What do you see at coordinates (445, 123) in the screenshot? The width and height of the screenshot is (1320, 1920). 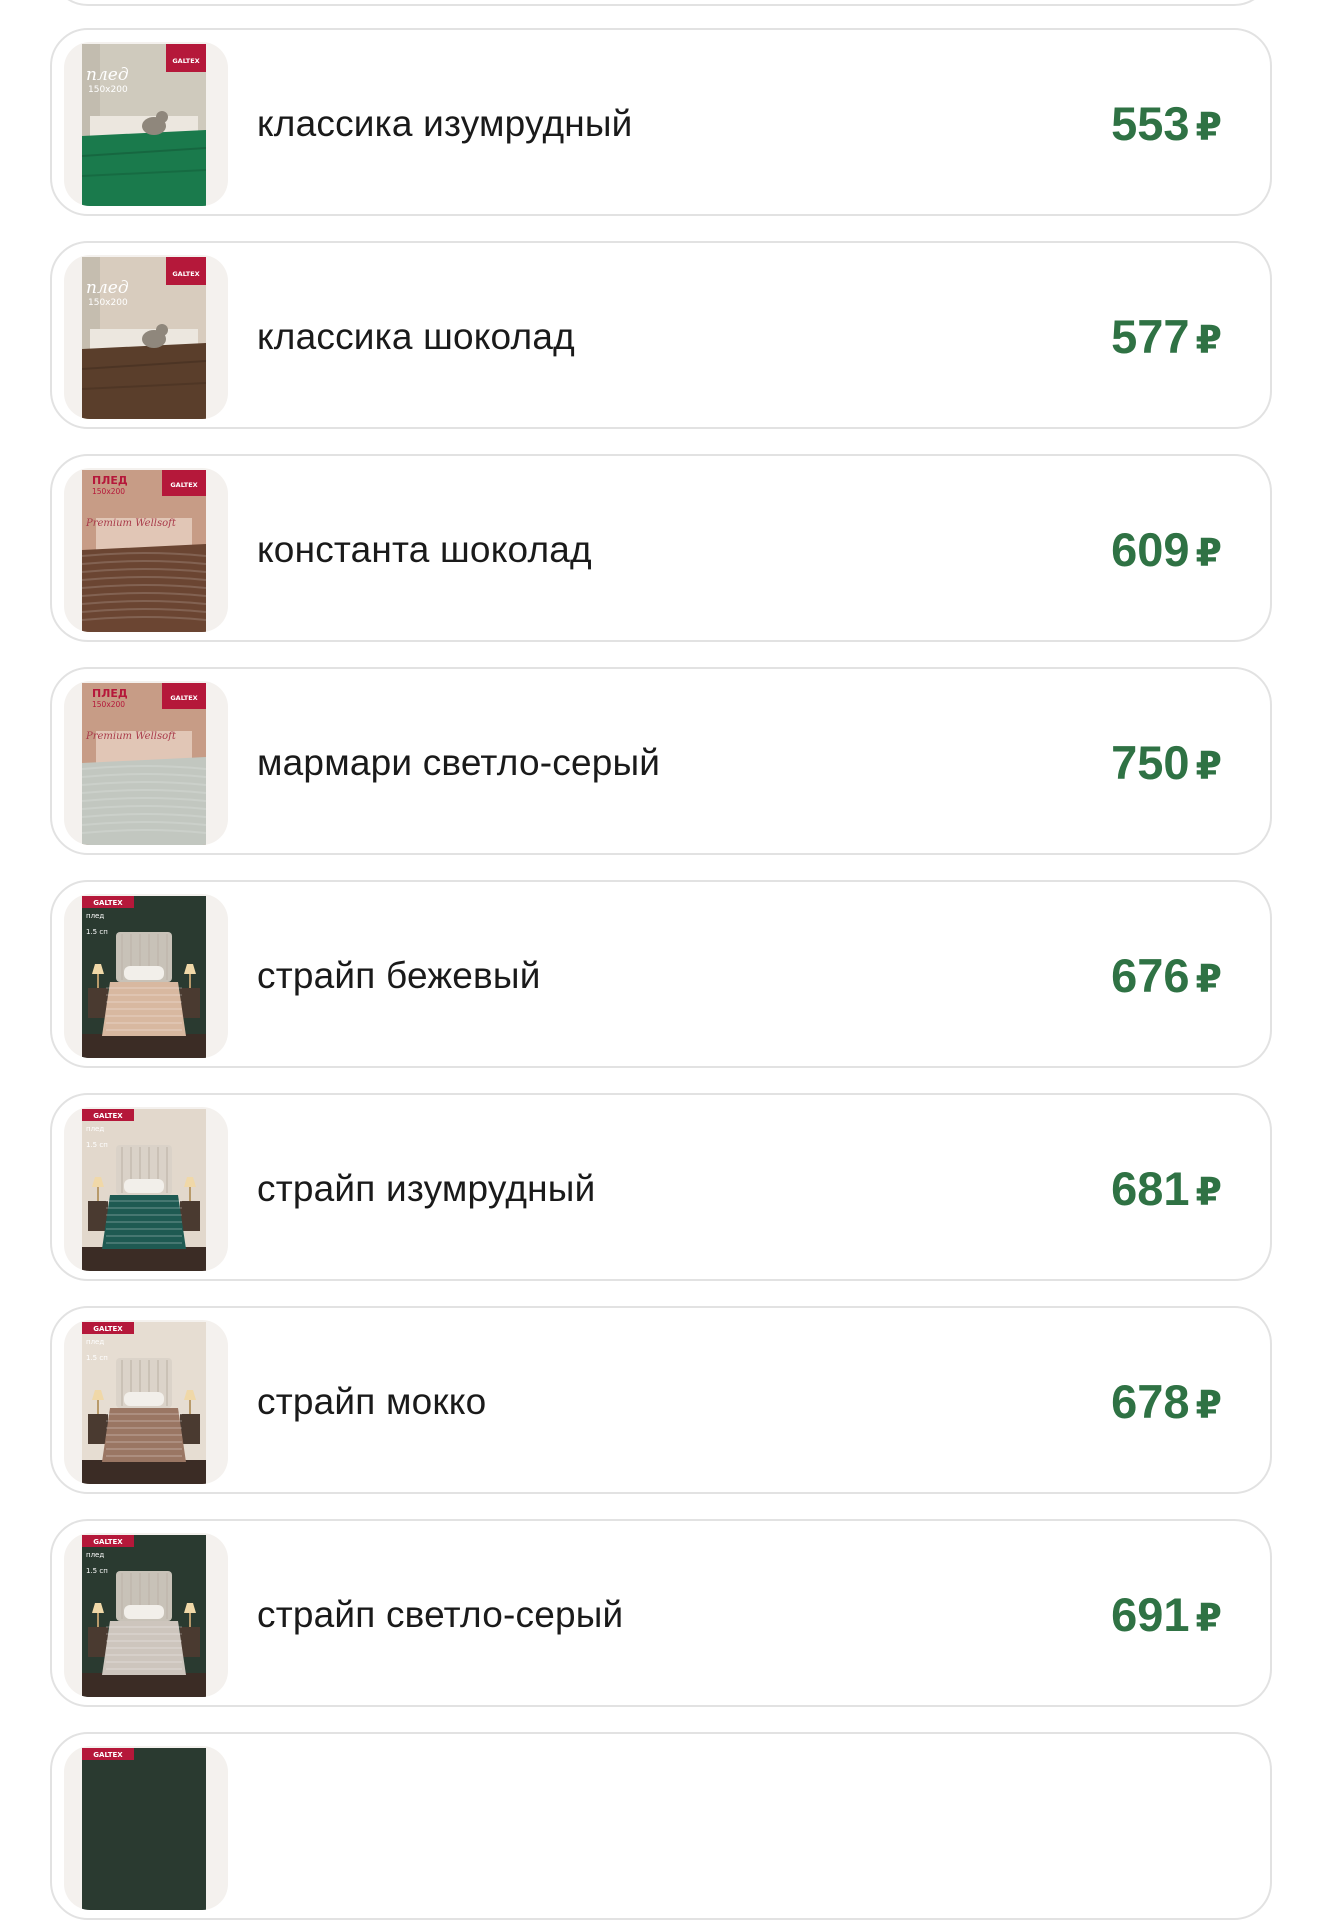 I see `product-name: классика изумрудный` at bounding box center [445, 123].